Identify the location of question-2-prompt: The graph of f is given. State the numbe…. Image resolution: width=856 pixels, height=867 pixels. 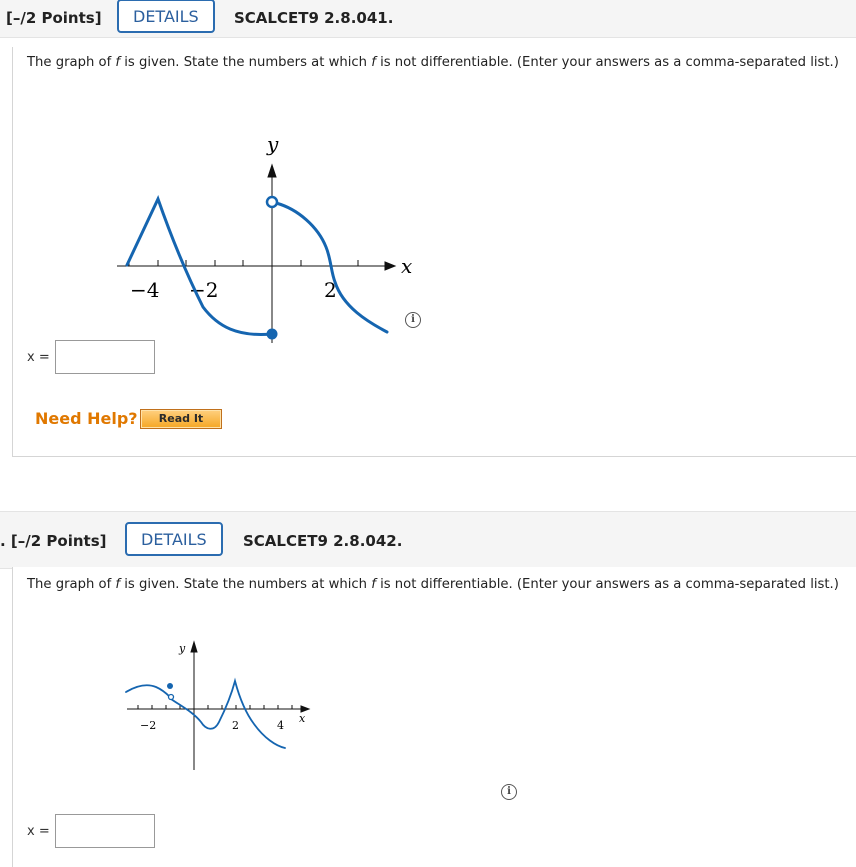
(433, 584).